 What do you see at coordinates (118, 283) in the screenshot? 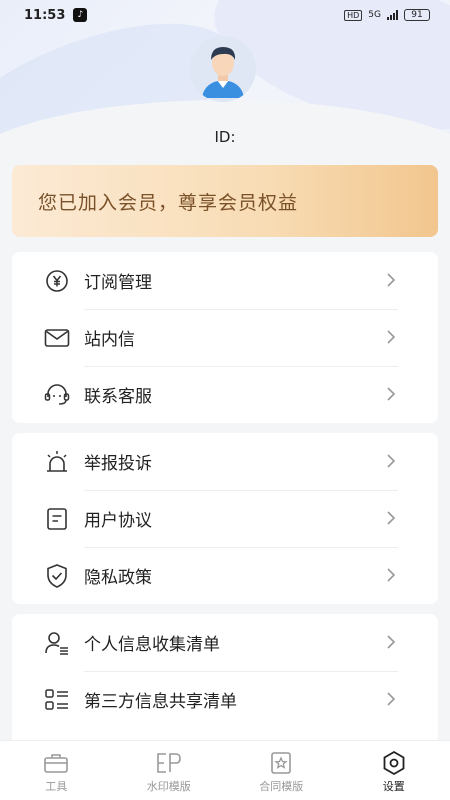
I see `menu-item-label: 订阅管理` at bounding box center [118, 283].